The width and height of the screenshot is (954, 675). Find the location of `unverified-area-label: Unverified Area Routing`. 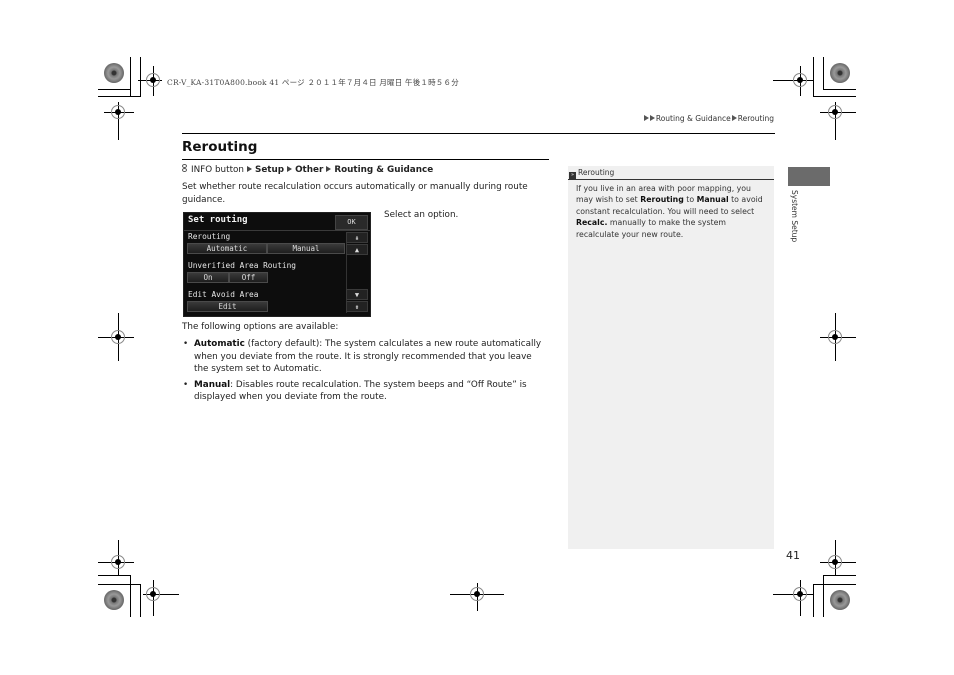

unverified-area-label: Unverified Area Routing is located at coordinates (242, 265).